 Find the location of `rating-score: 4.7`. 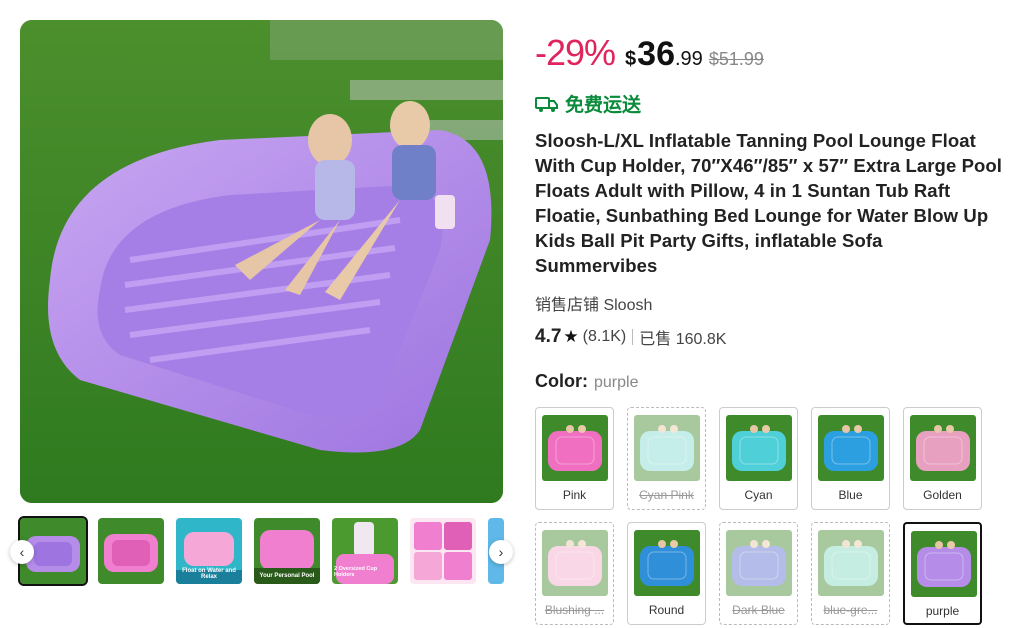

rating-score: 4.7 is located at coordinates (548, 336).